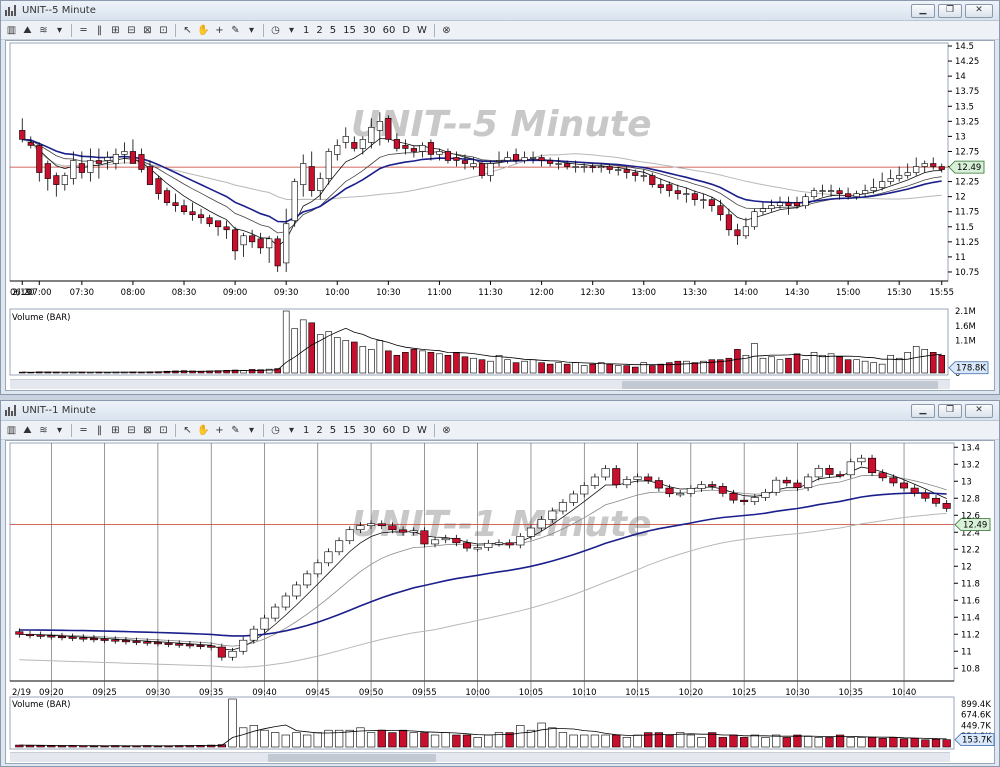 This screenshot has height=767, width=1000. Describe the element at coordinates (39, 293) in the screenshot. I see `time-tick-label: 07:00` at that location.